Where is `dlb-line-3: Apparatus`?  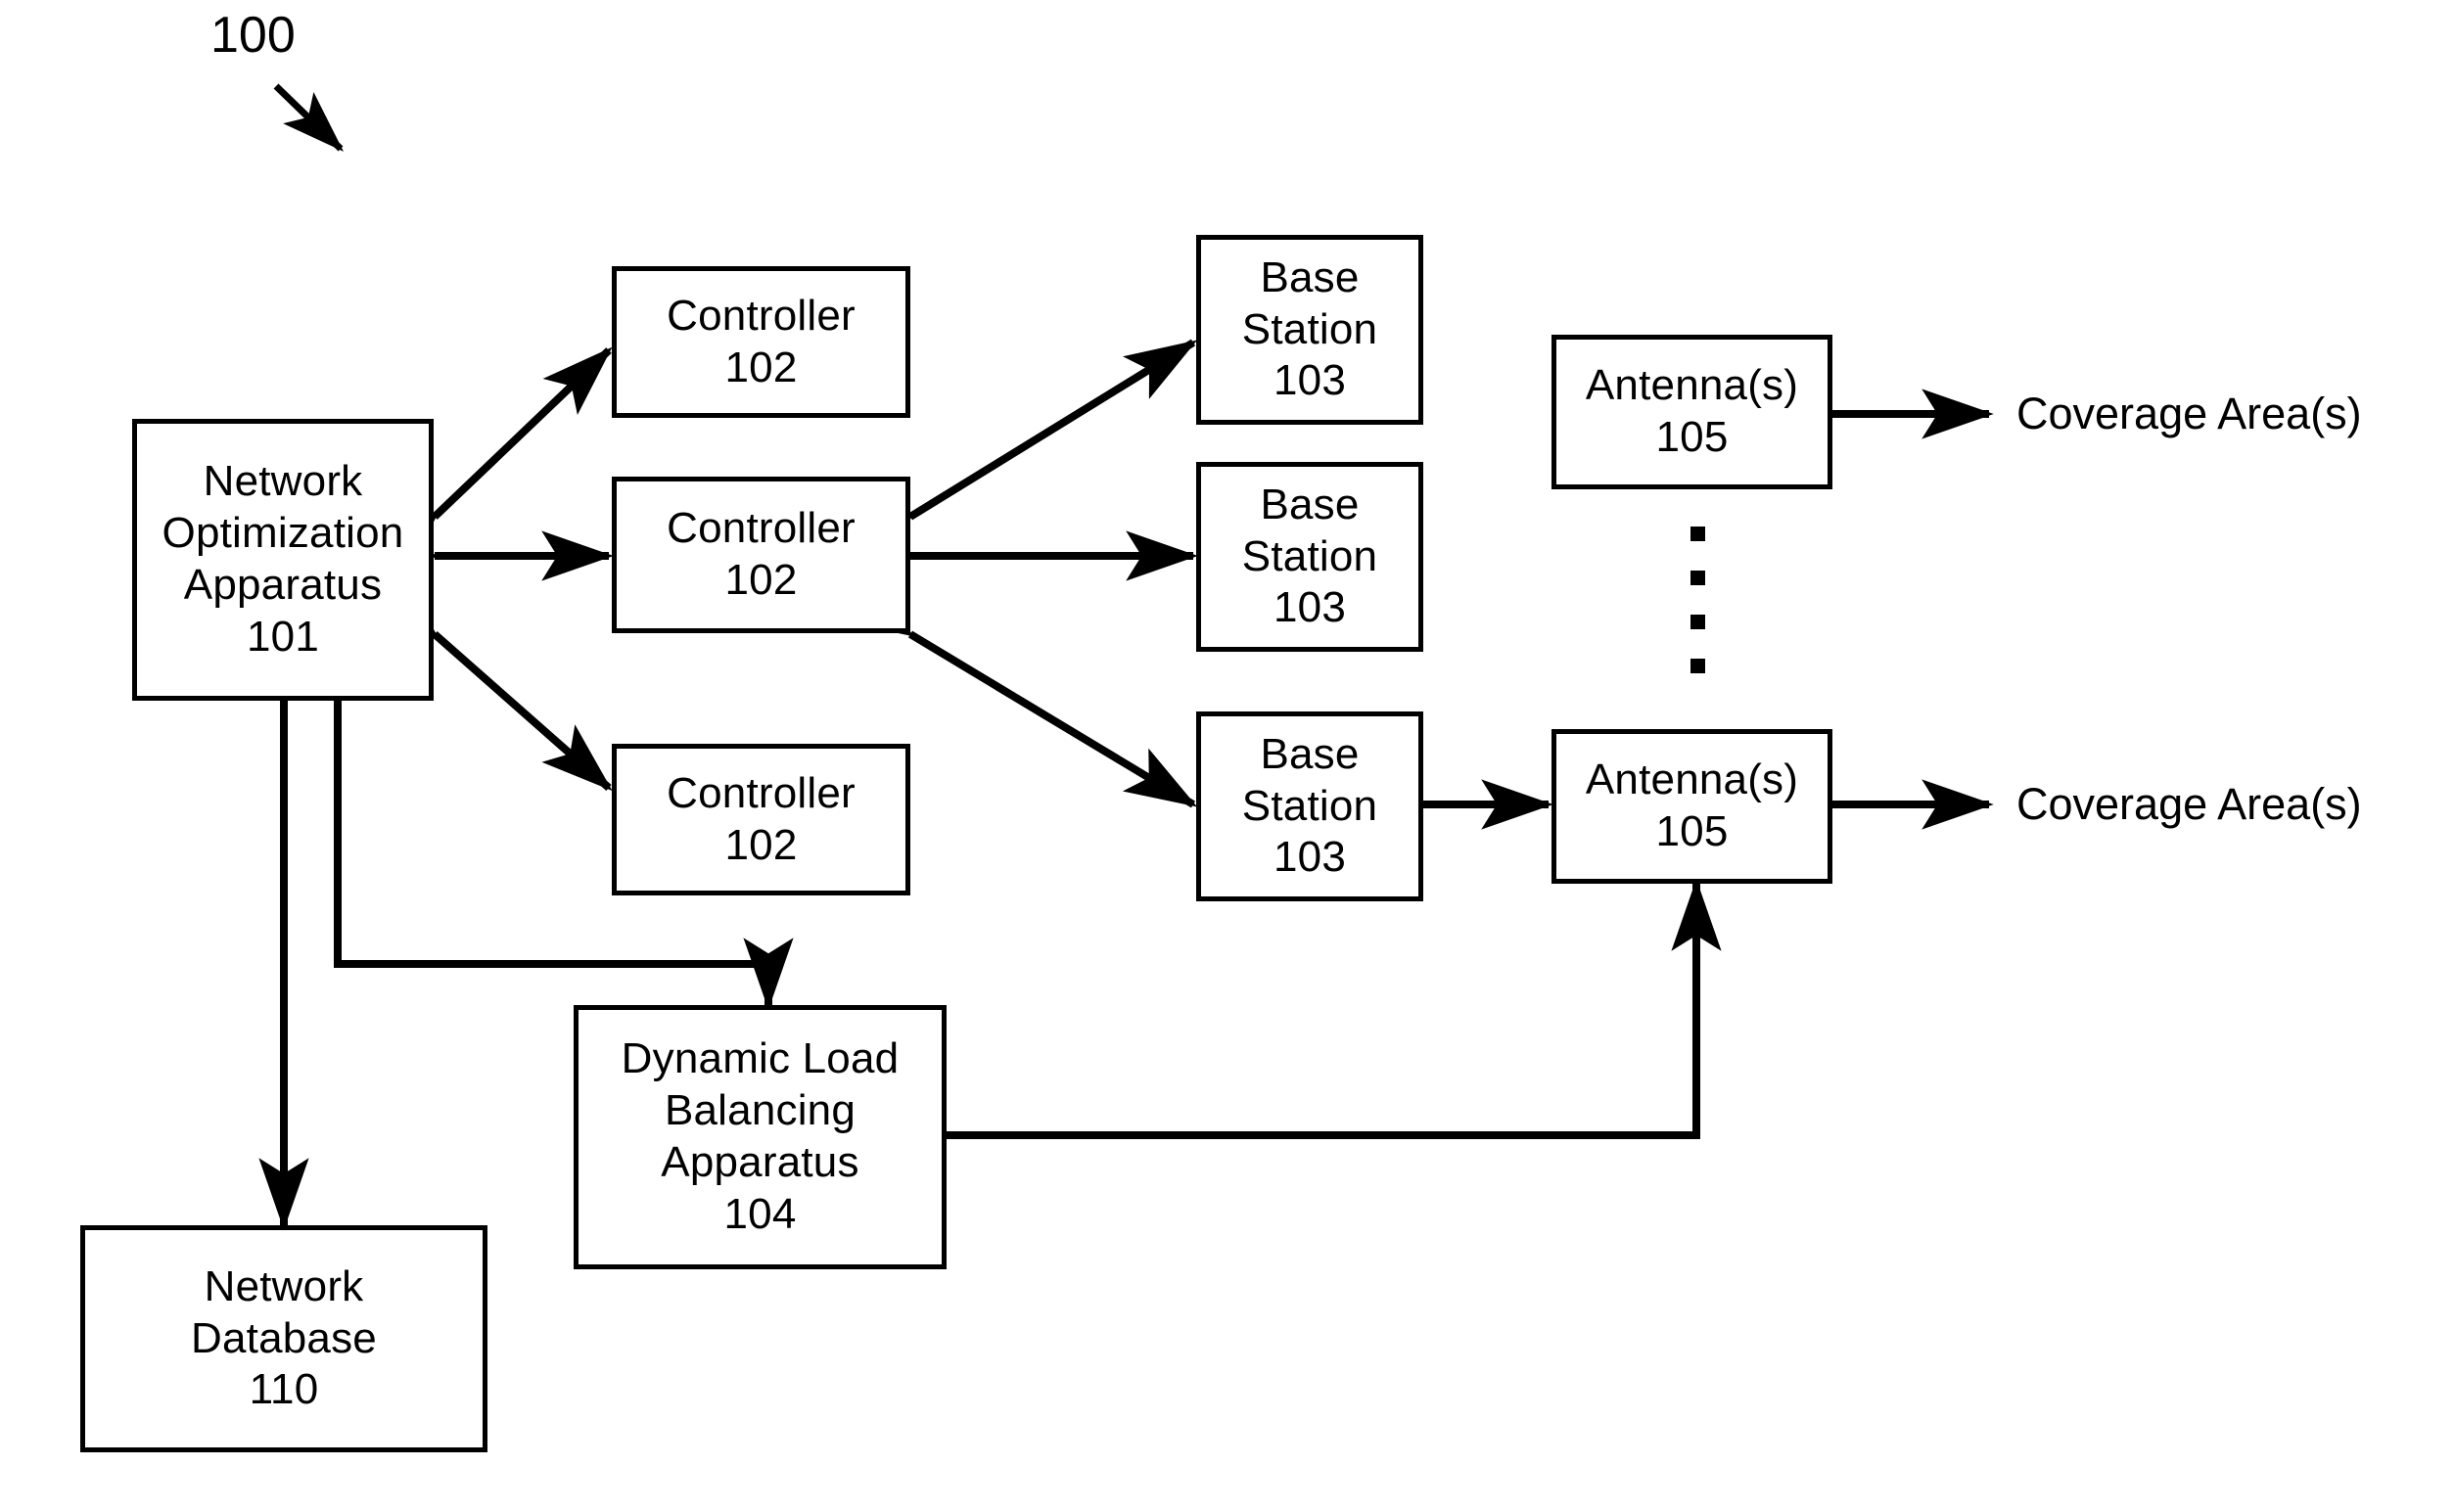 dlb-line-3: Apparatus is located at coordinates (760, 1162).